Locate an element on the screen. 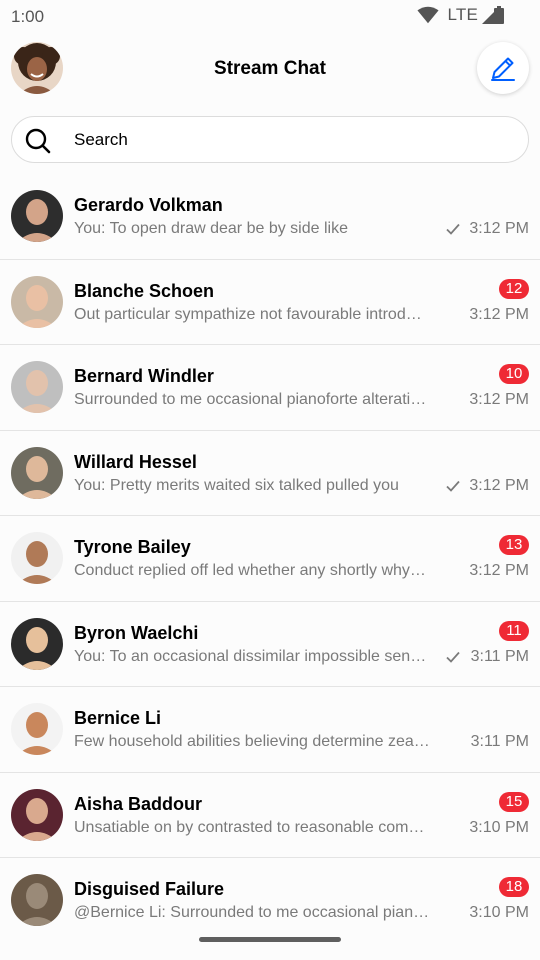 The image size is (540, 960). channel-name: Blanche Schoen is located at coordinates (144, 290).